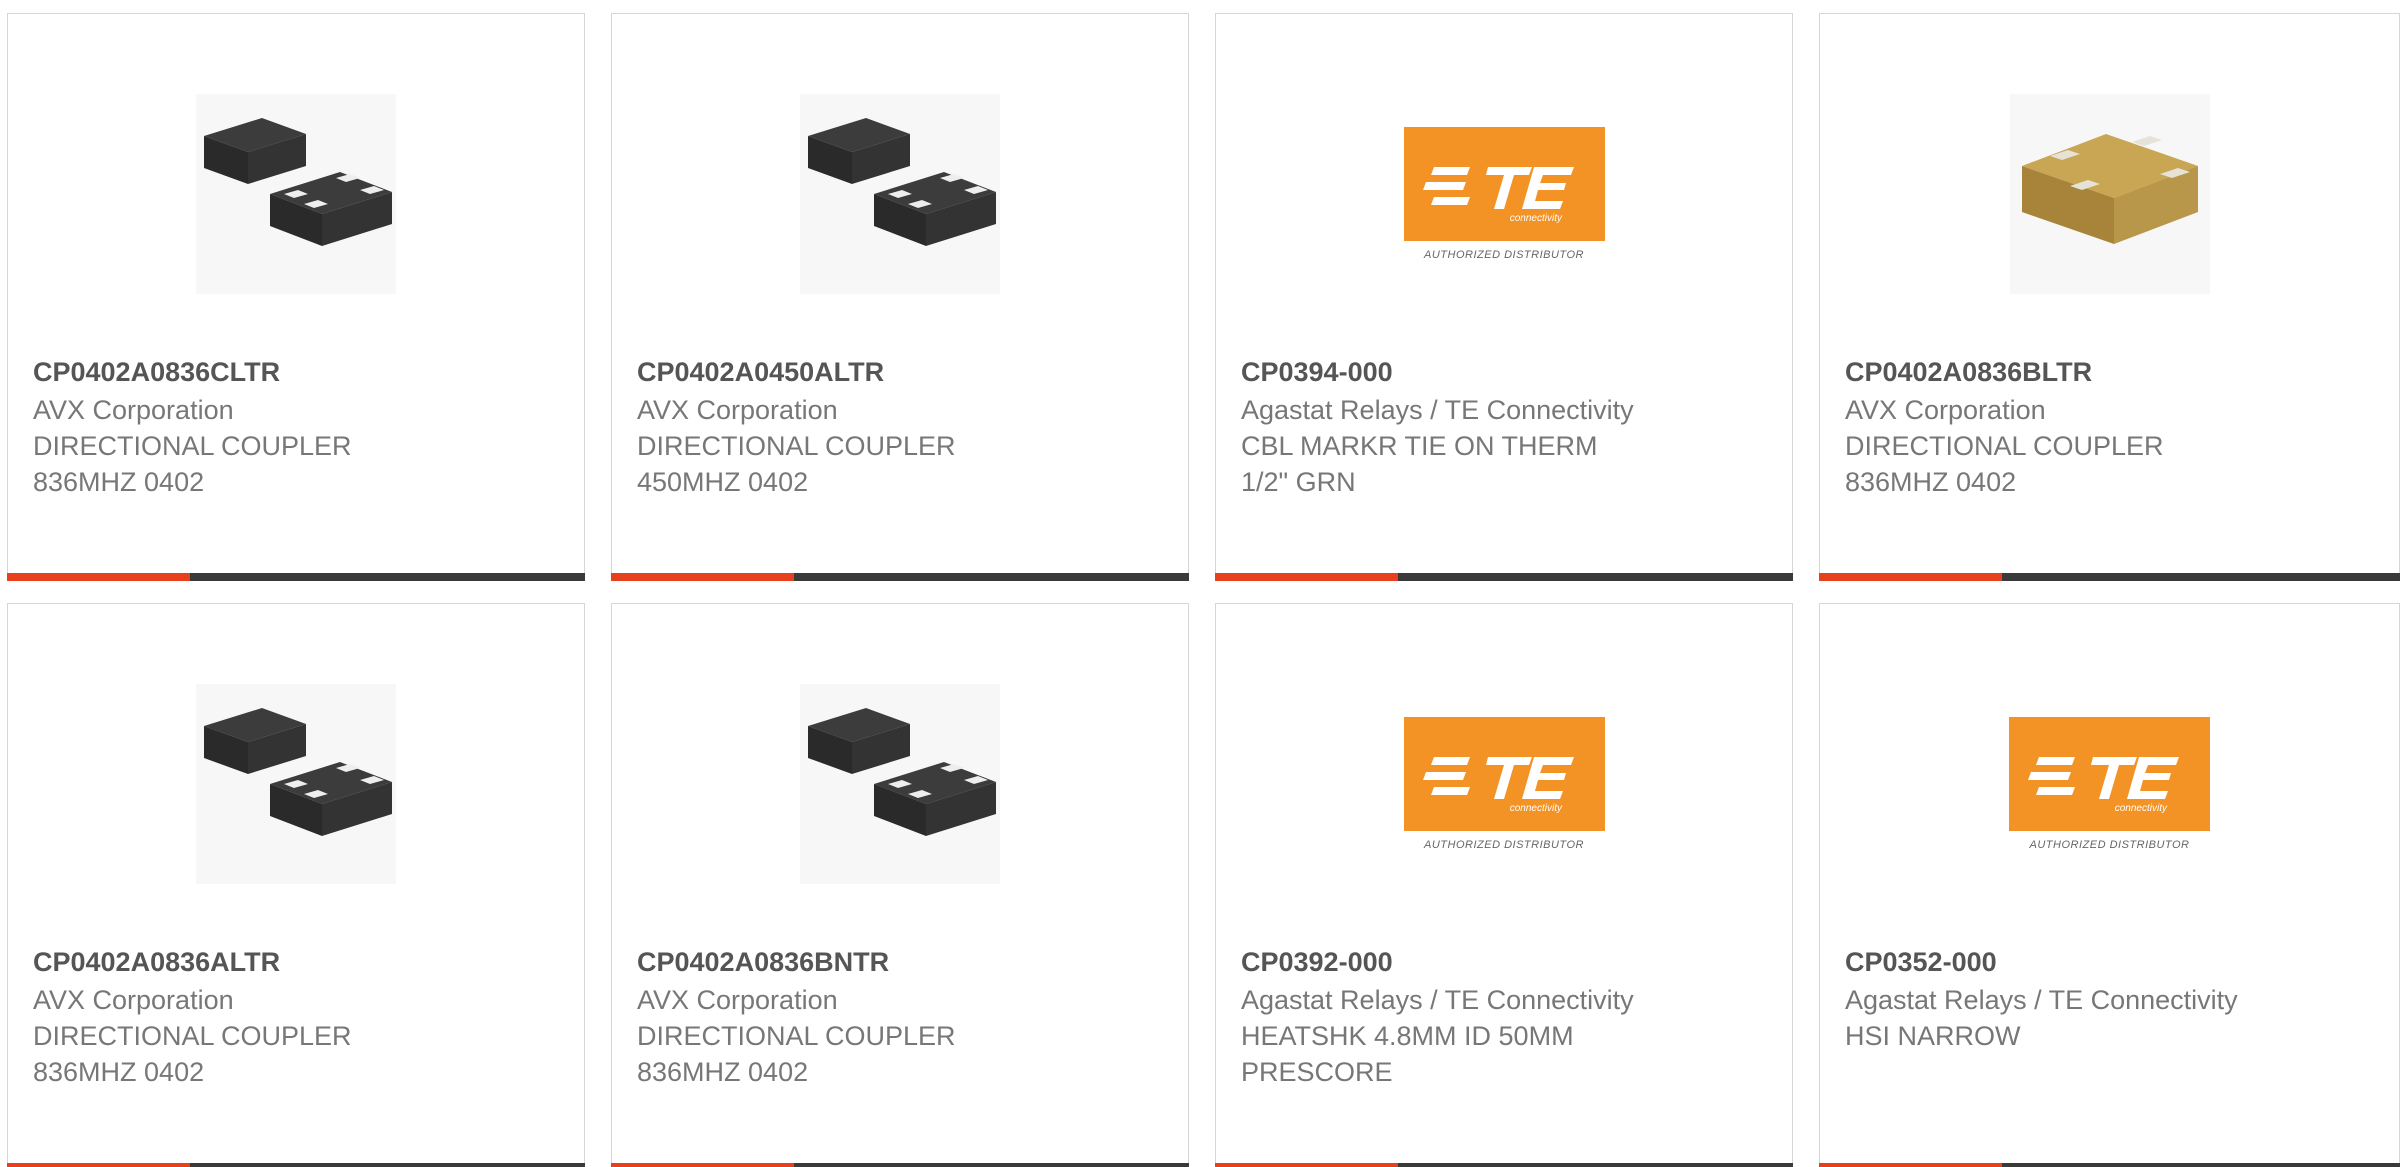 This screenshot has width=2400, height=1167. Describe the element at coordinates (1298, 482) in the screenshot. I see `description-line: 1/2" GRN` at that location.